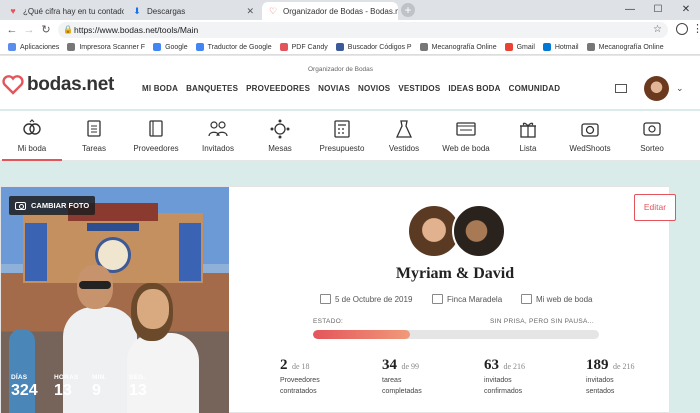 The image size is (700, 413). What do you see at coordinates (330, 11) in the screenshot?
I see `tab-organizador: ♡ Organizador de Bodas - Bodas.ne ✕` at bounding box center [330, 11].